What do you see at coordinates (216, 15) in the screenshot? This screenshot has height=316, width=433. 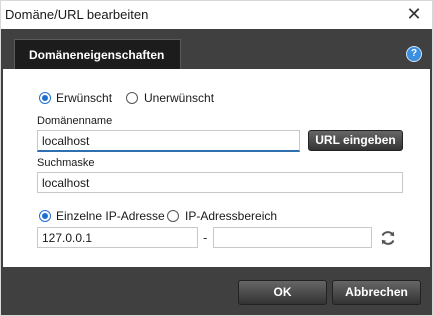 I see `title-bar: Domäne/URL bearbeiten ✕` at bounding box center [216, 15].